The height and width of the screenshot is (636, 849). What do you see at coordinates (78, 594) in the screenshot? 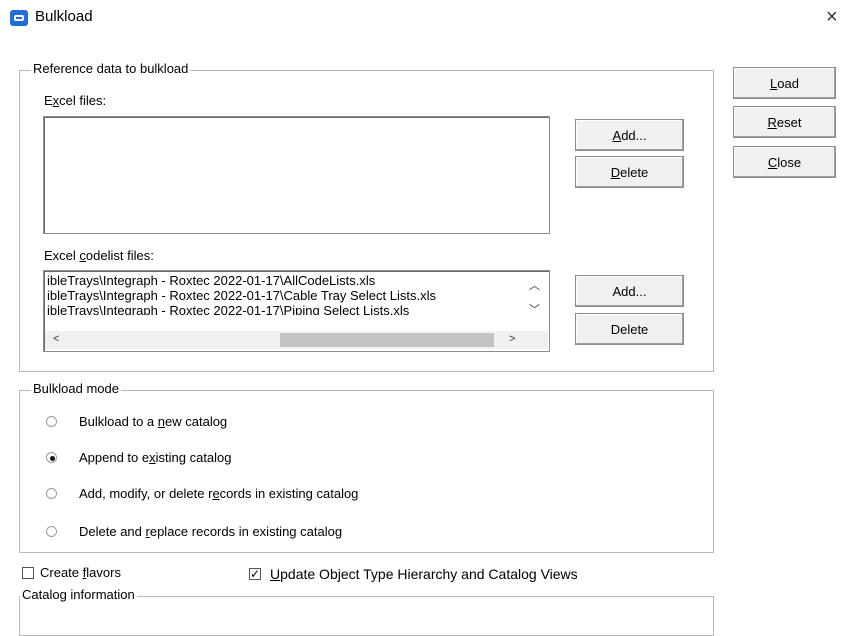
I see `catalog-information-legend: Catalog information` at bounding box center [78, 594].